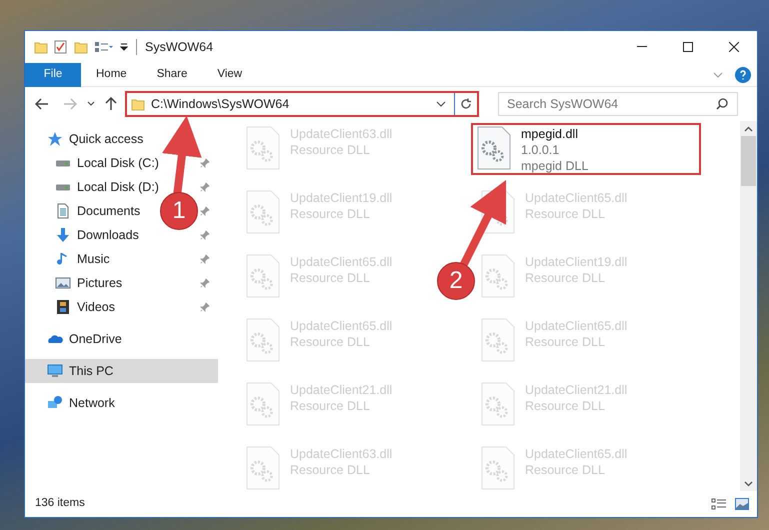 This screenshot has height=530, width=769. Describe the element at coordinates (642, 47) in the screenshot. I see `minimize-icon` at that location.